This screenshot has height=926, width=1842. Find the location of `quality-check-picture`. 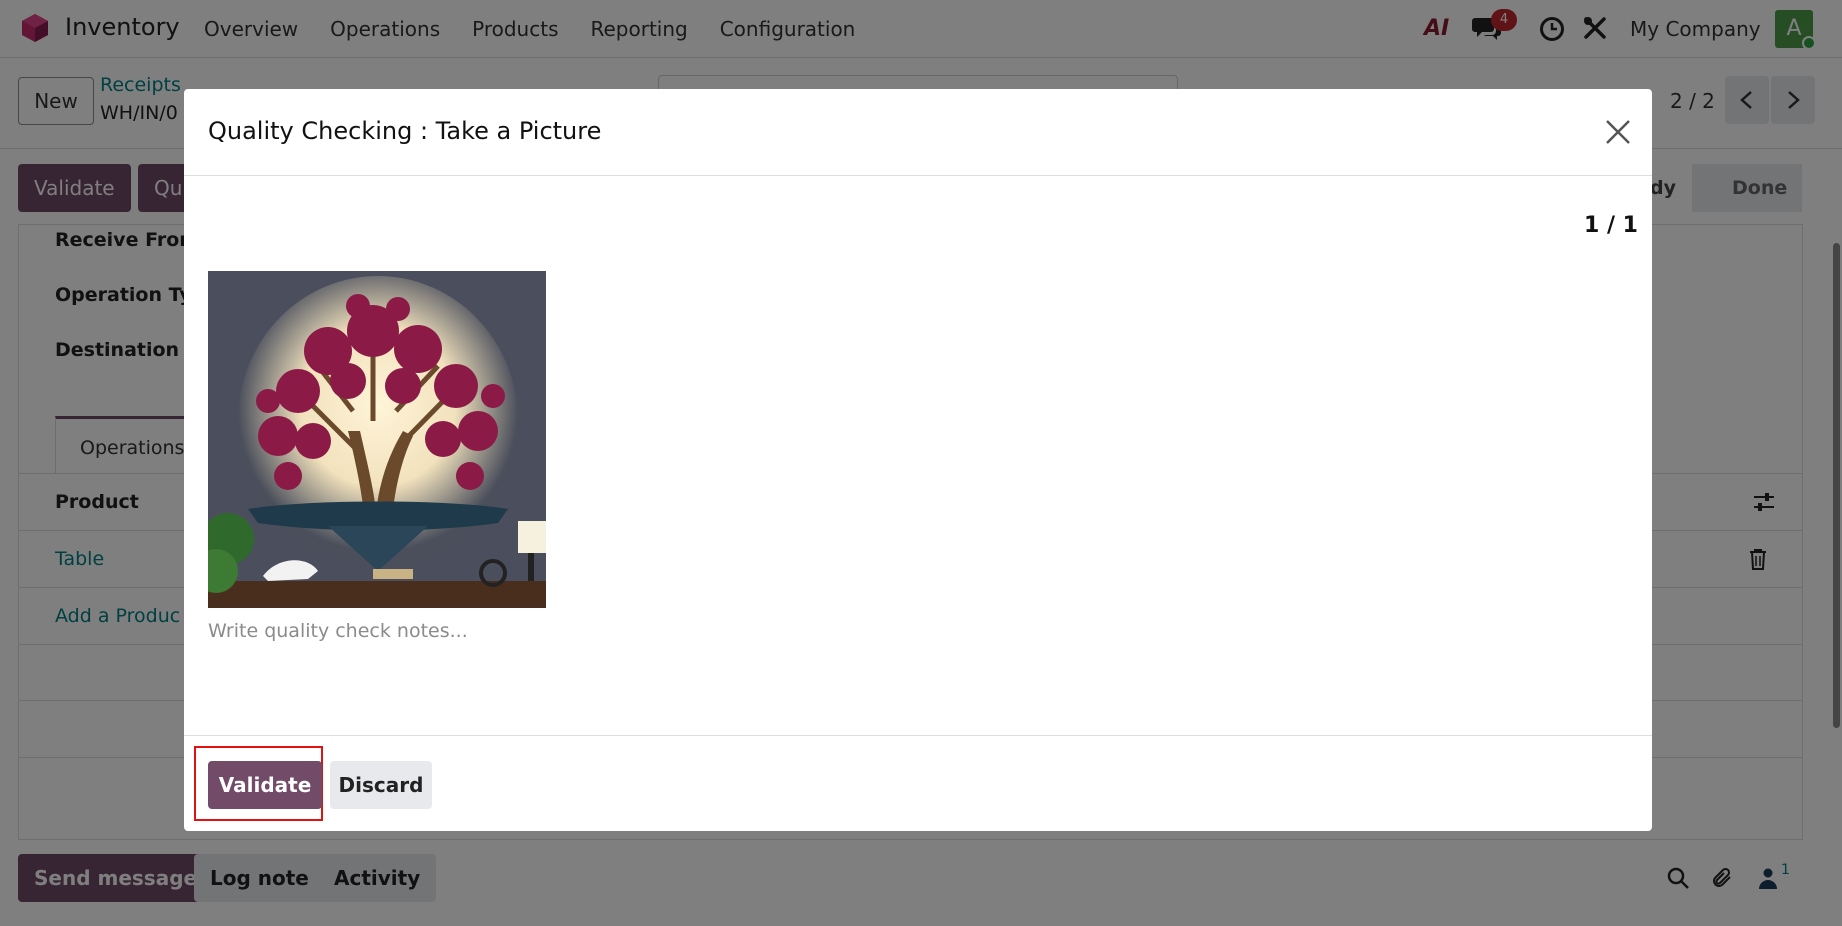

quality-check-picture is located at coordinates (377, 439).